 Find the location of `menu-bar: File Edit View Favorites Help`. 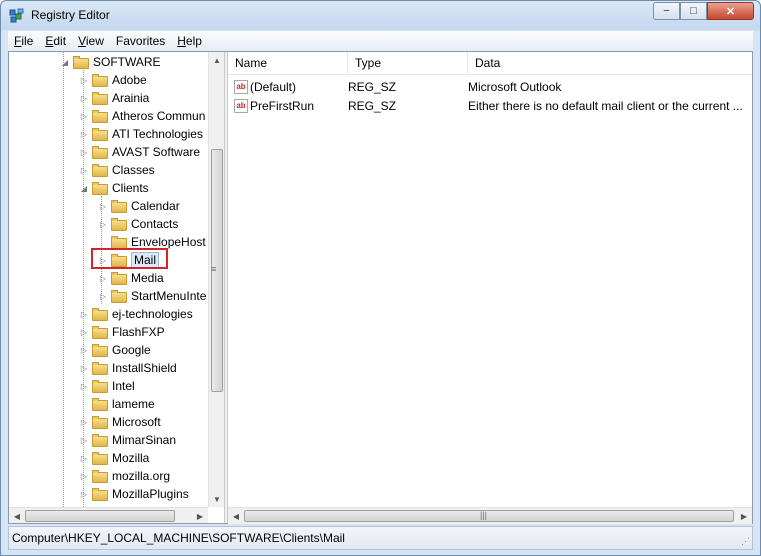

menu-bar: File Edit View Favorites Help is located at coordinates (380, 41).